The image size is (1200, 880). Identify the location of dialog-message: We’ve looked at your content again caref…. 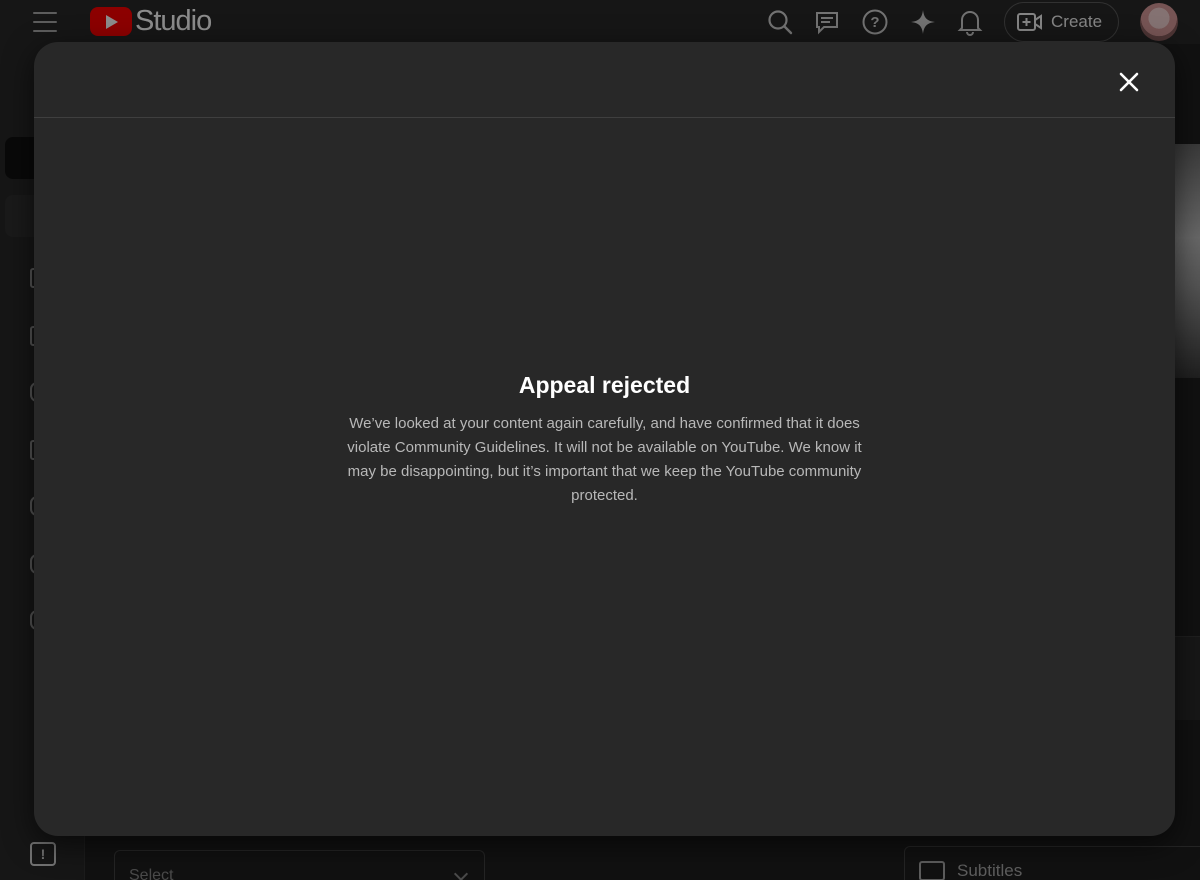
(604, 459).